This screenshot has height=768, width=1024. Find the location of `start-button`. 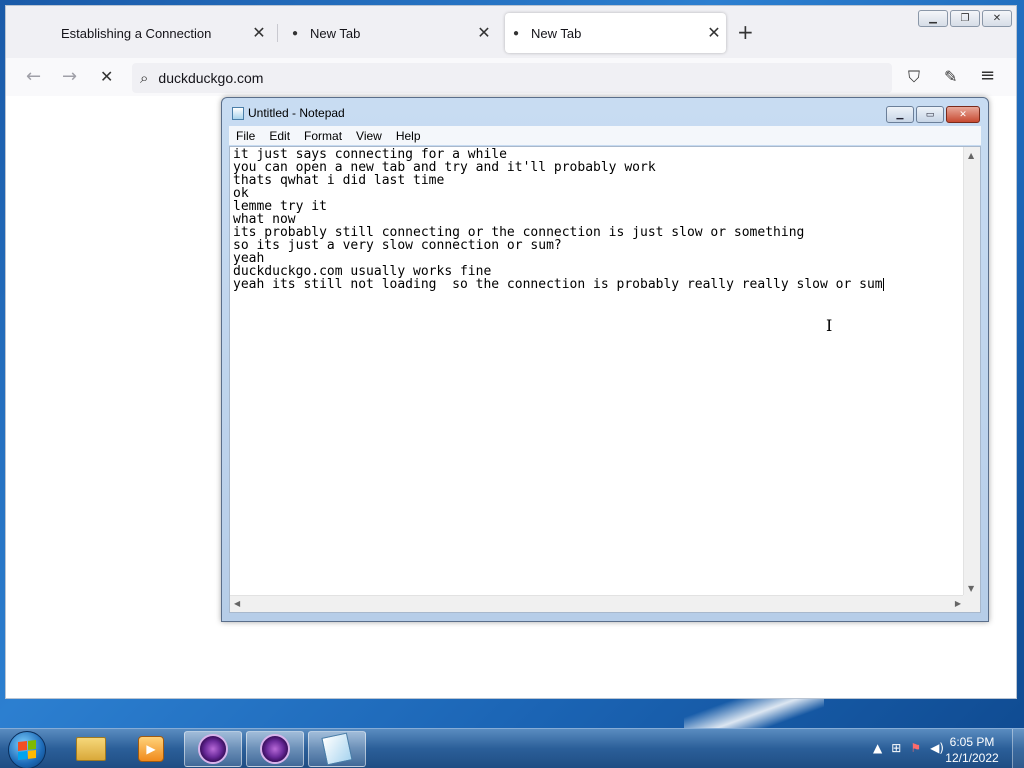

start-button is located at coordinates (27, 749).